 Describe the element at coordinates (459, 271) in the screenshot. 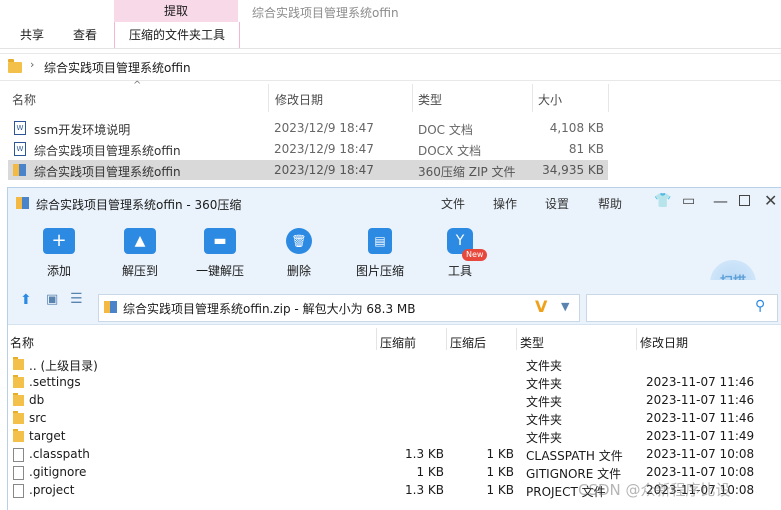

I see `tools-label: 工具` at that location.